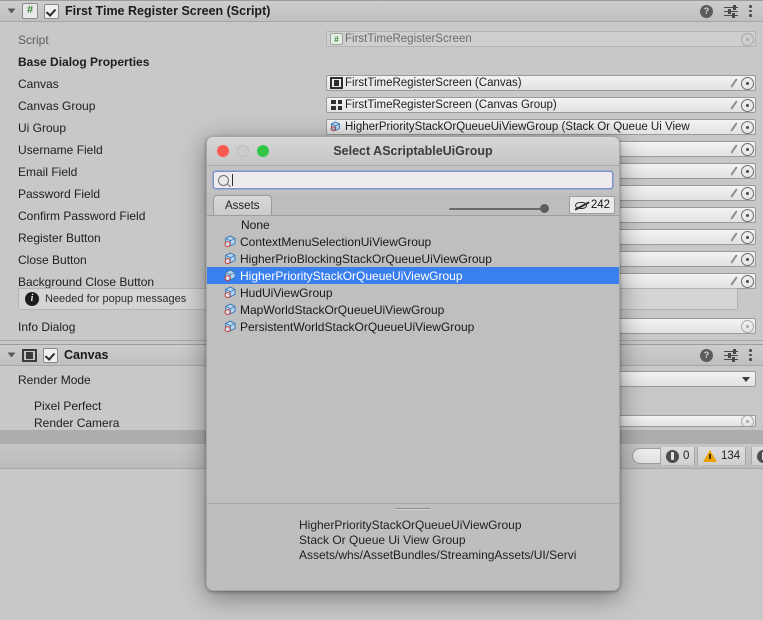  Describe the element at coordinates (678, 456) in the screenshot. I see `console-log-button: 0` at that location.